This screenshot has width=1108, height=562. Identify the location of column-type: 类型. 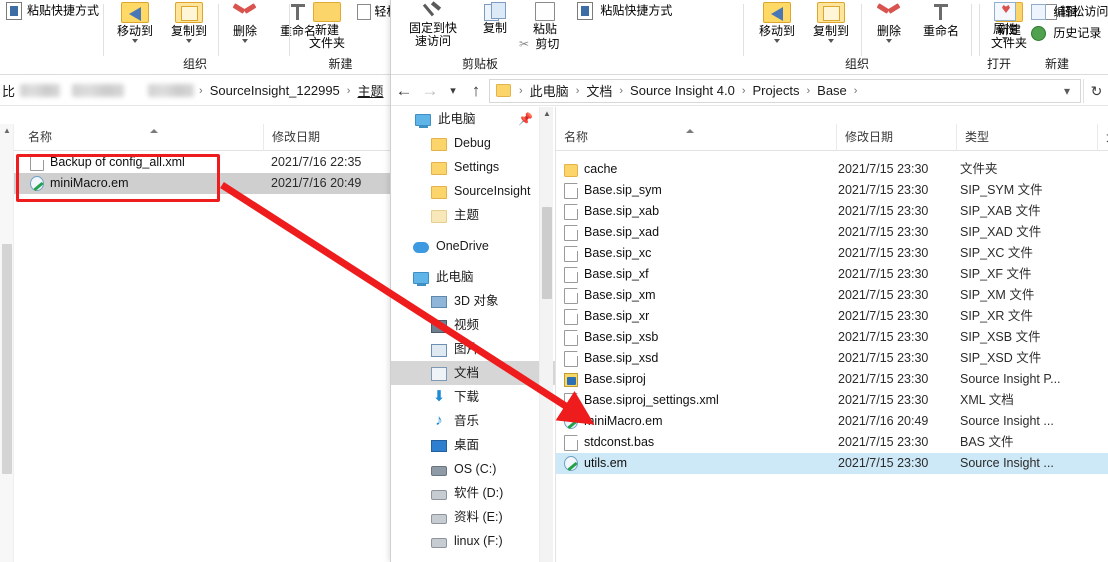
(1026, 137).